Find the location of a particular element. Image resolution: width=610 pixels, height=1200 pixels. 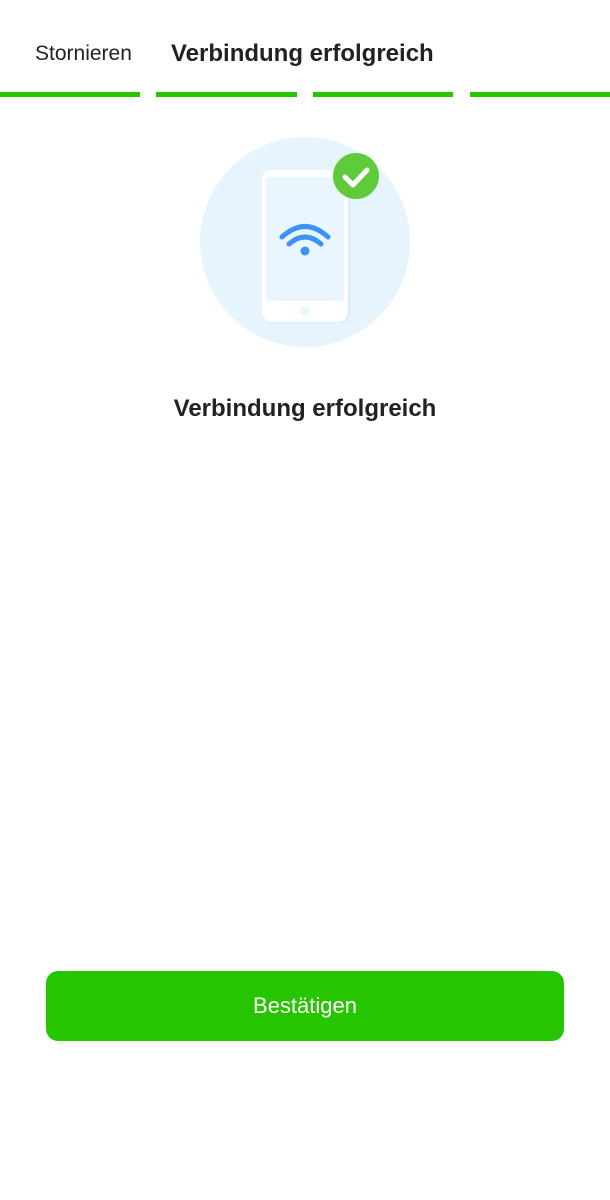

check-circle-icon is located at coordinates (356, 176).